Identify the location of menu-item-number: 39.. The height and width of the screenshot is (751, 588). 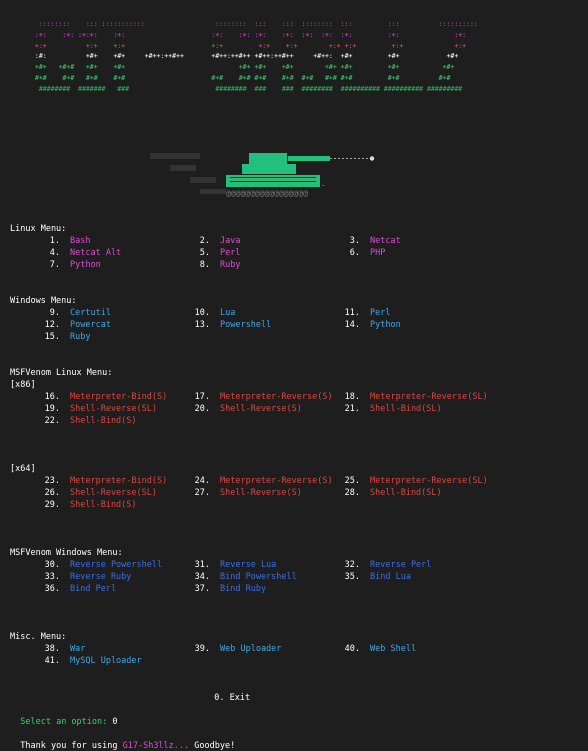
(202, 649).